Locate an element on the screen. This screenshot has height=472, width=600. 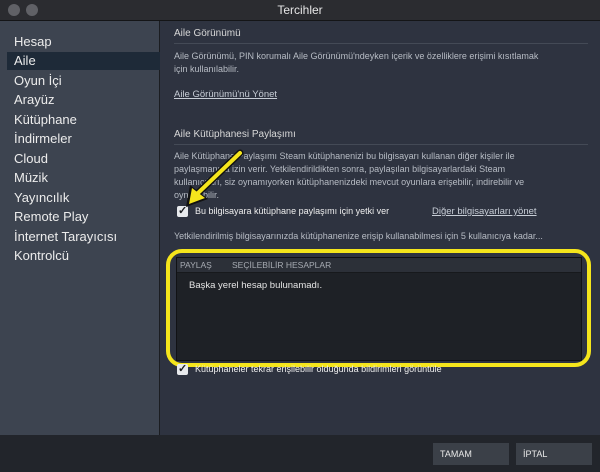
sidebar-item-oyun-ici: Oyun İçi is located at coordinates (38, 81).